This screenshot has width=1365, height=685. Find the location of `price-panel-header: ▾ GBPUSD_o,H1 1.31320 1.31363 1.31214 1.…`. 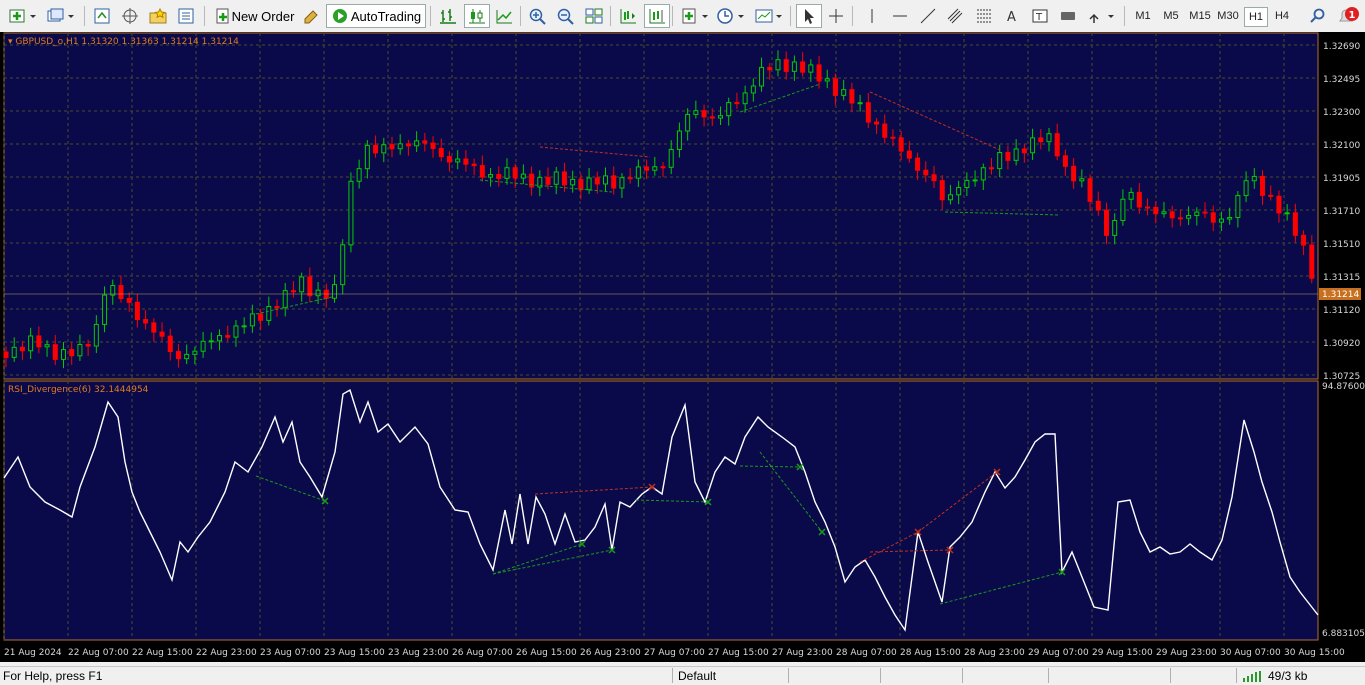

price-panel-header: ▾ GBPUSD_o,H1 1.31320 1.31363 1.31214 1.… is located at coordinates (123, 42).